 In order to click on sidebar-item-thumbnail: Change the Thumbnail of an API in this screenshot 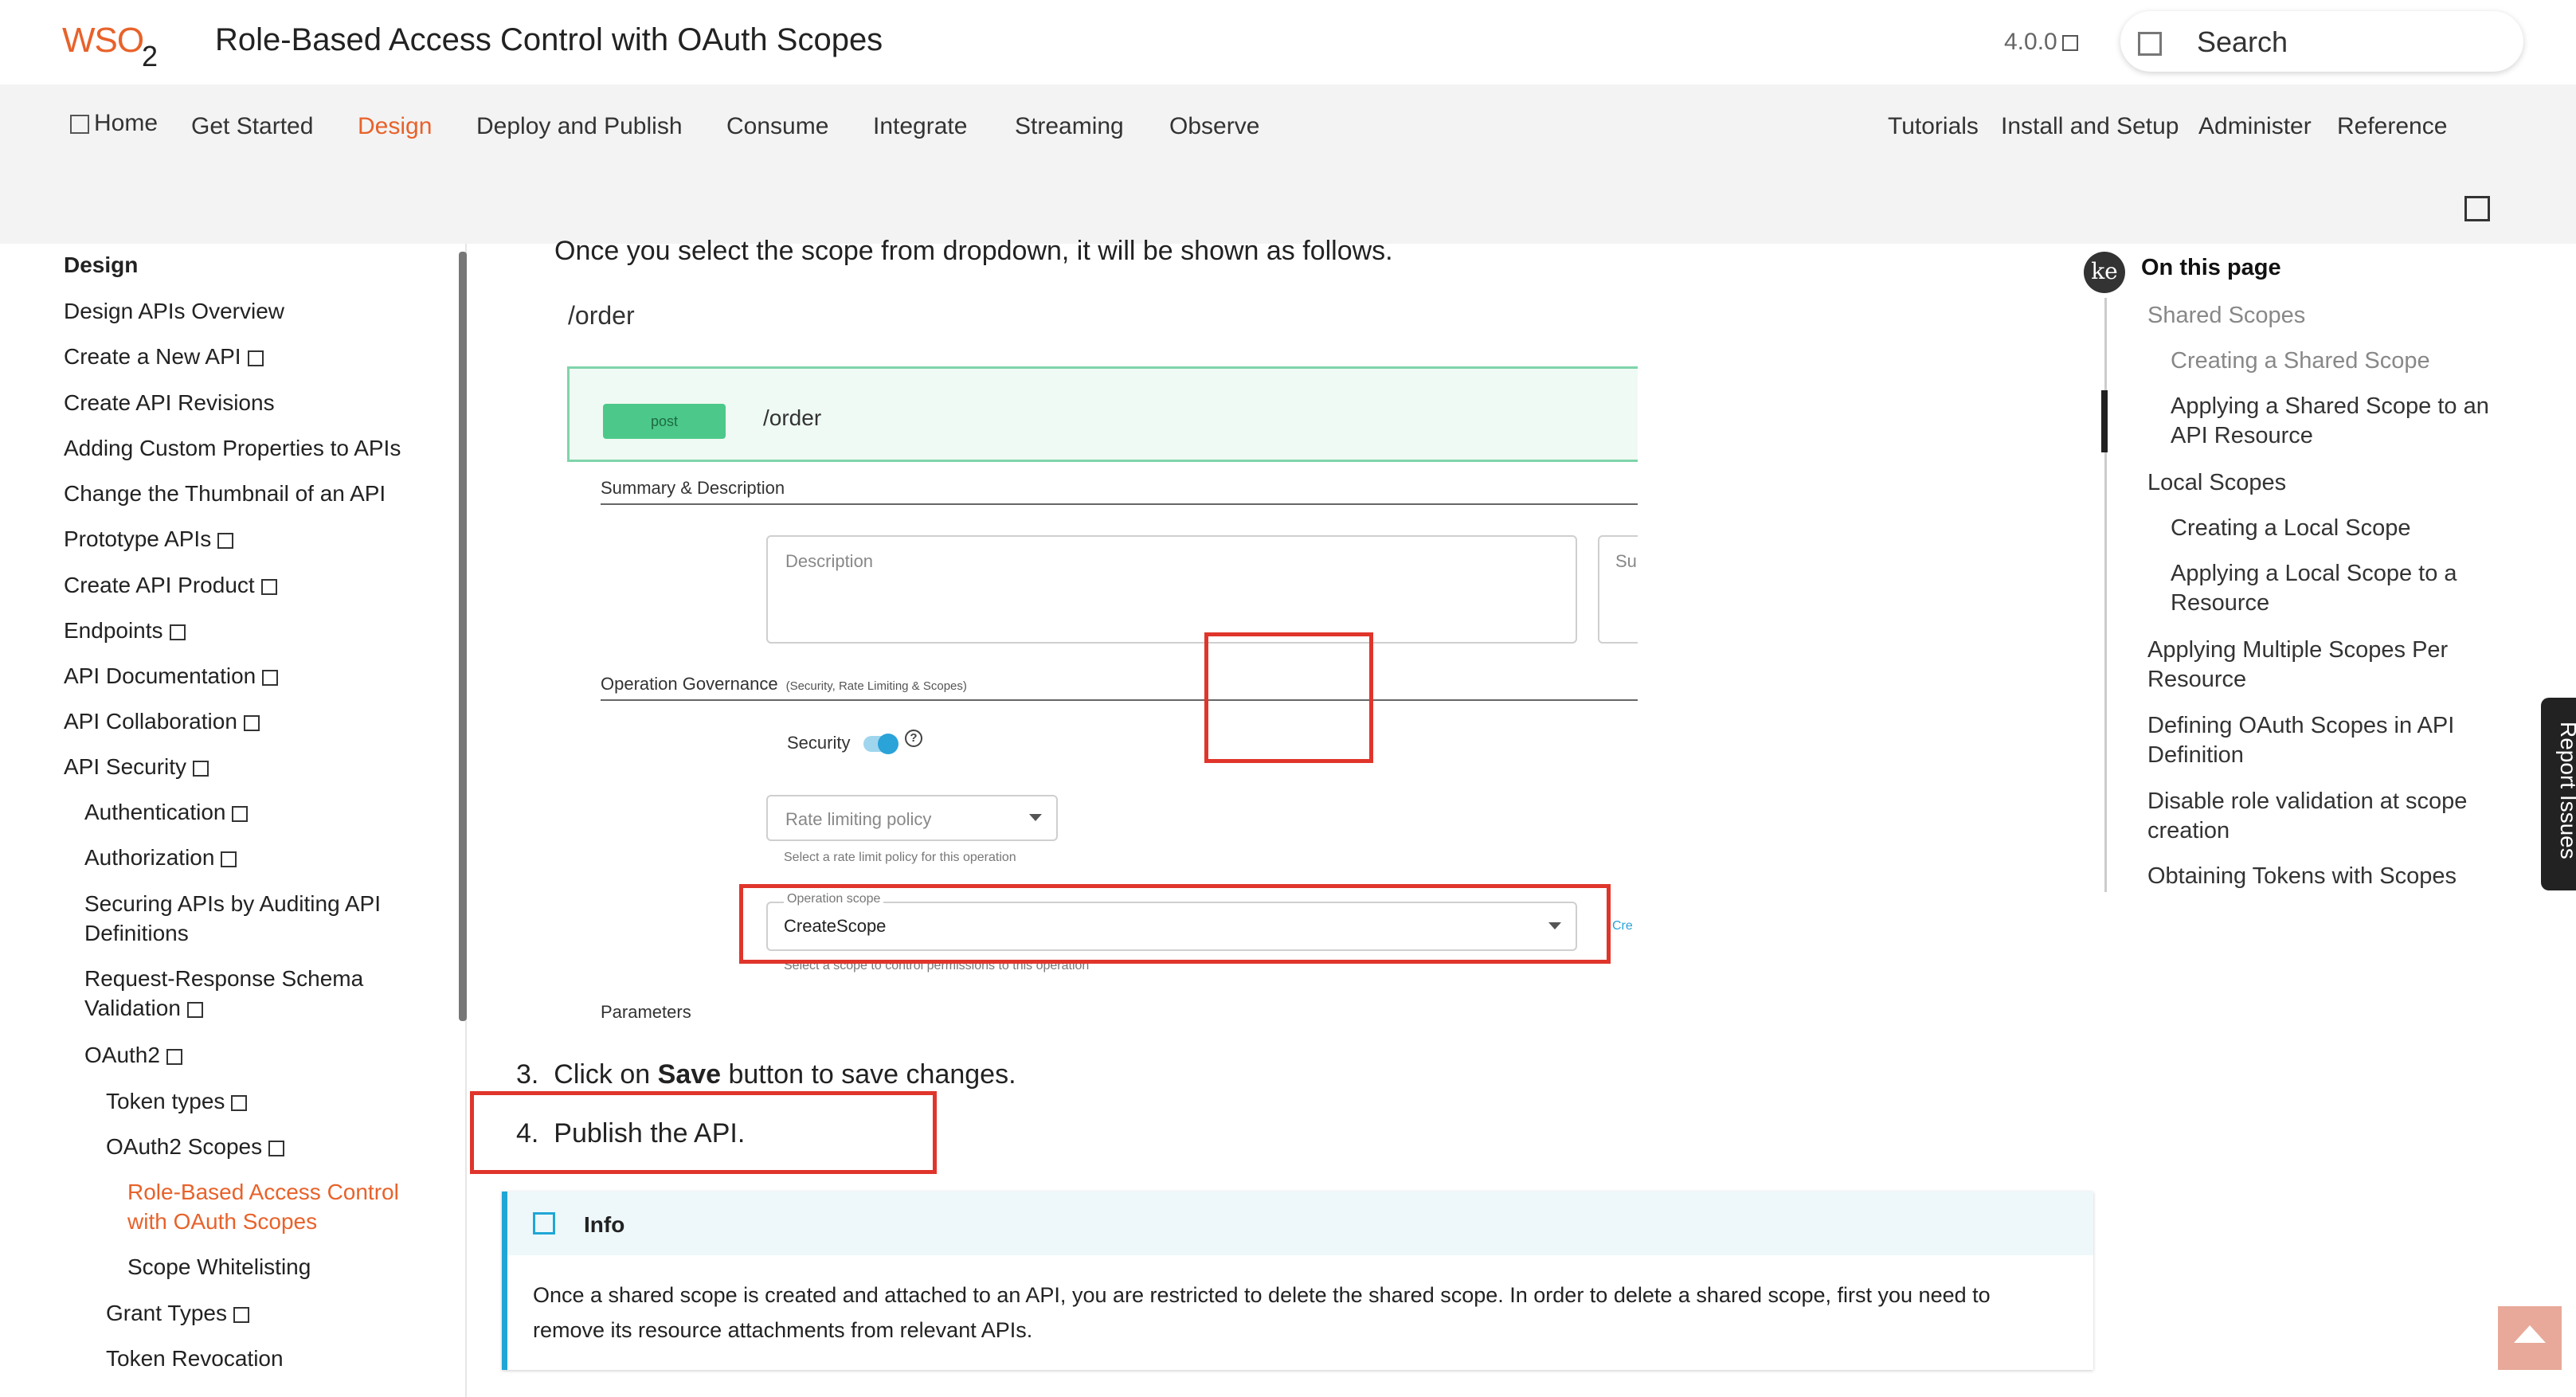, I will do `click(225, 493)`.